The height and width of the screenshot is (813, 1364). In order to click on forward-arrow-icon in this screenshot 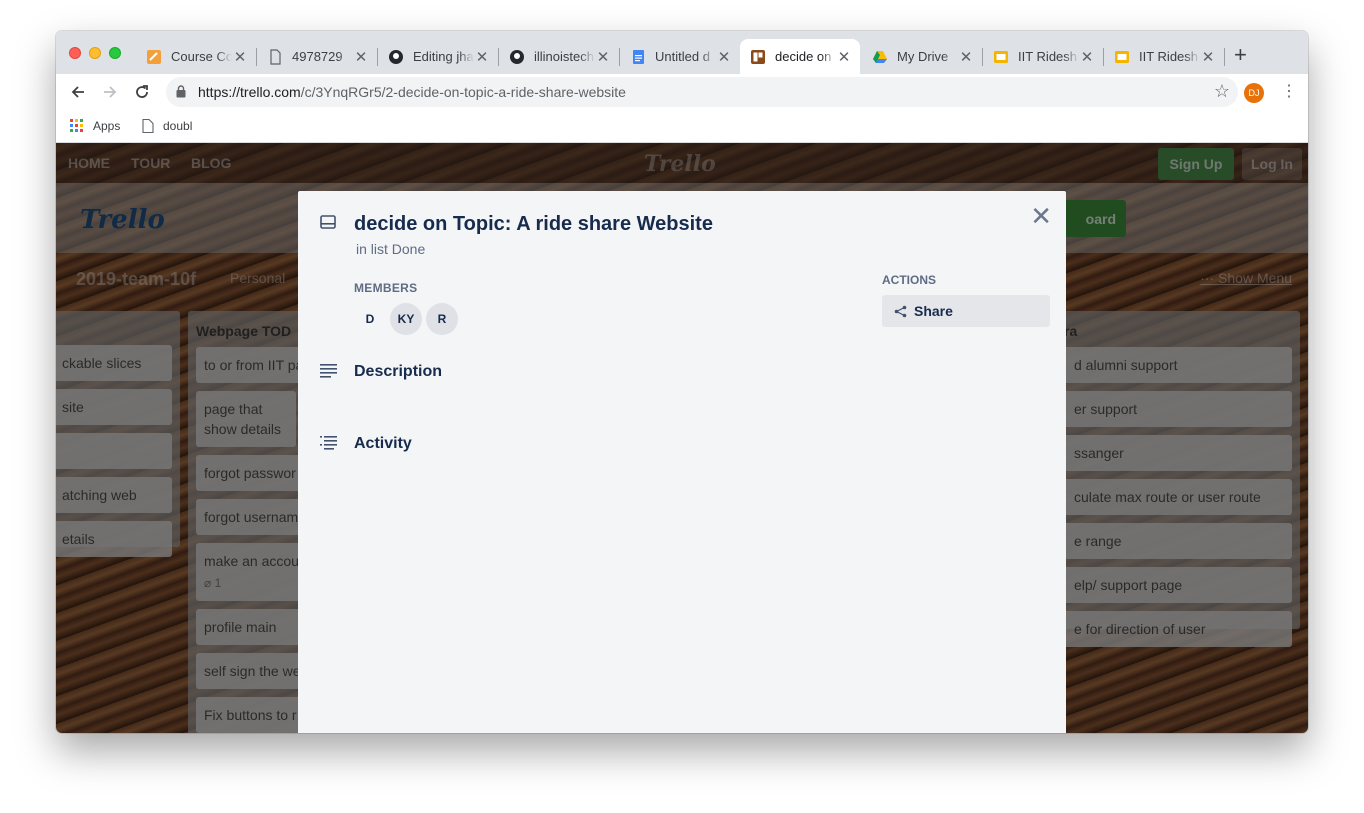, I will do `click(110, 92)`.